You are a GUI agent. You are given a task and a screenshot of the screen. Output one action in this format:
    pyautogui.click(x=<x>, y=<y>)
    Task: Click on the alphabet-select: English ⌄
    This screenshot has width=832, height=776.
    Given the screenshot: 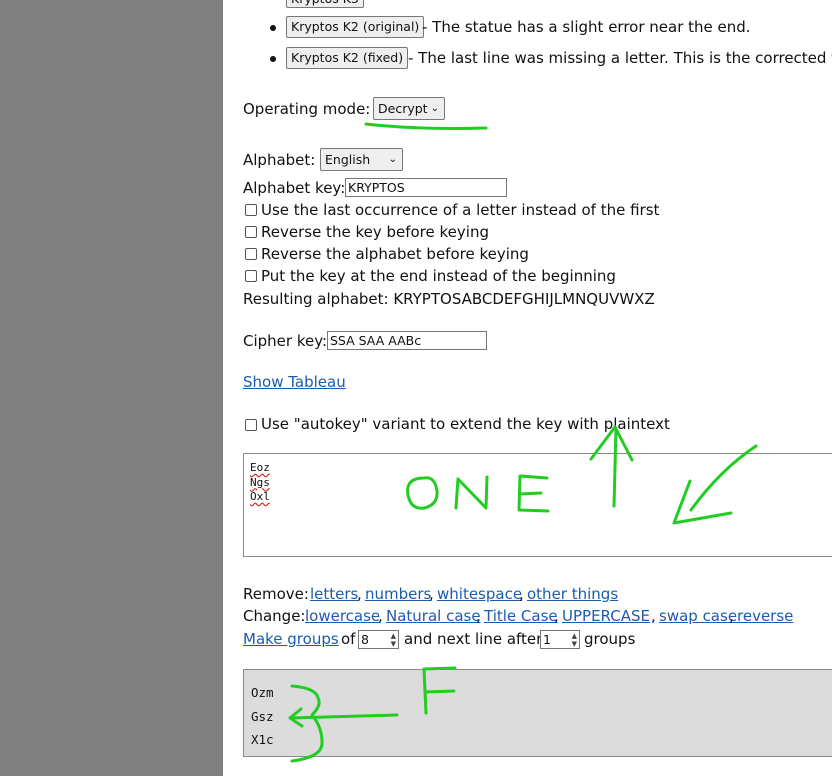 What is the action you would take?
    pyautogui.click(x=361, y=159)
    